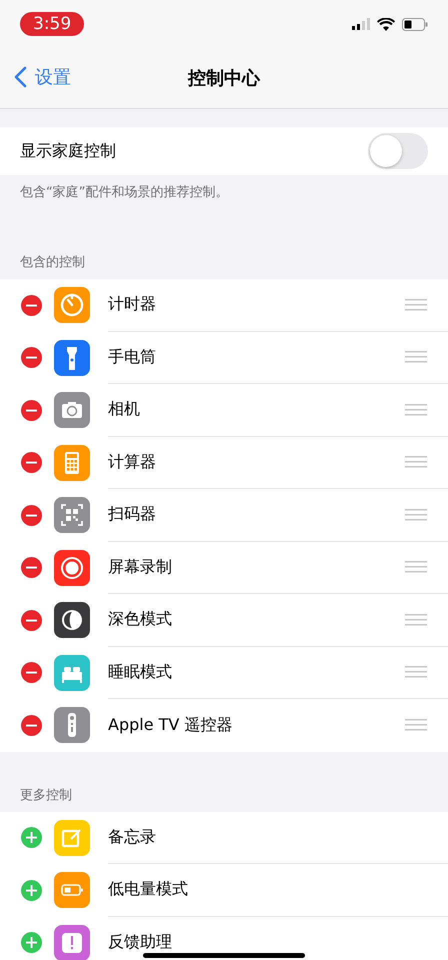 The image size is (448, 960). Describe the element at coordinates (124, 409) in the screenshot. I see `control-label: 相机` at that location.